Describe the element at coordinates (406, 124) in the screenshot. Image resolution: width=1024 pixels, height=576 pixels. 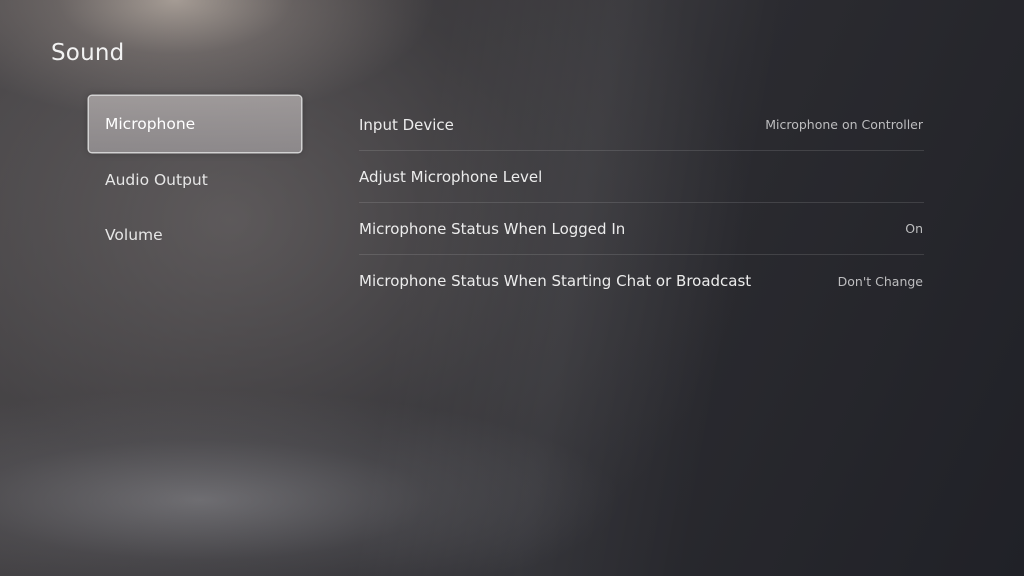
I see `setting-label: Input Device` at that location.